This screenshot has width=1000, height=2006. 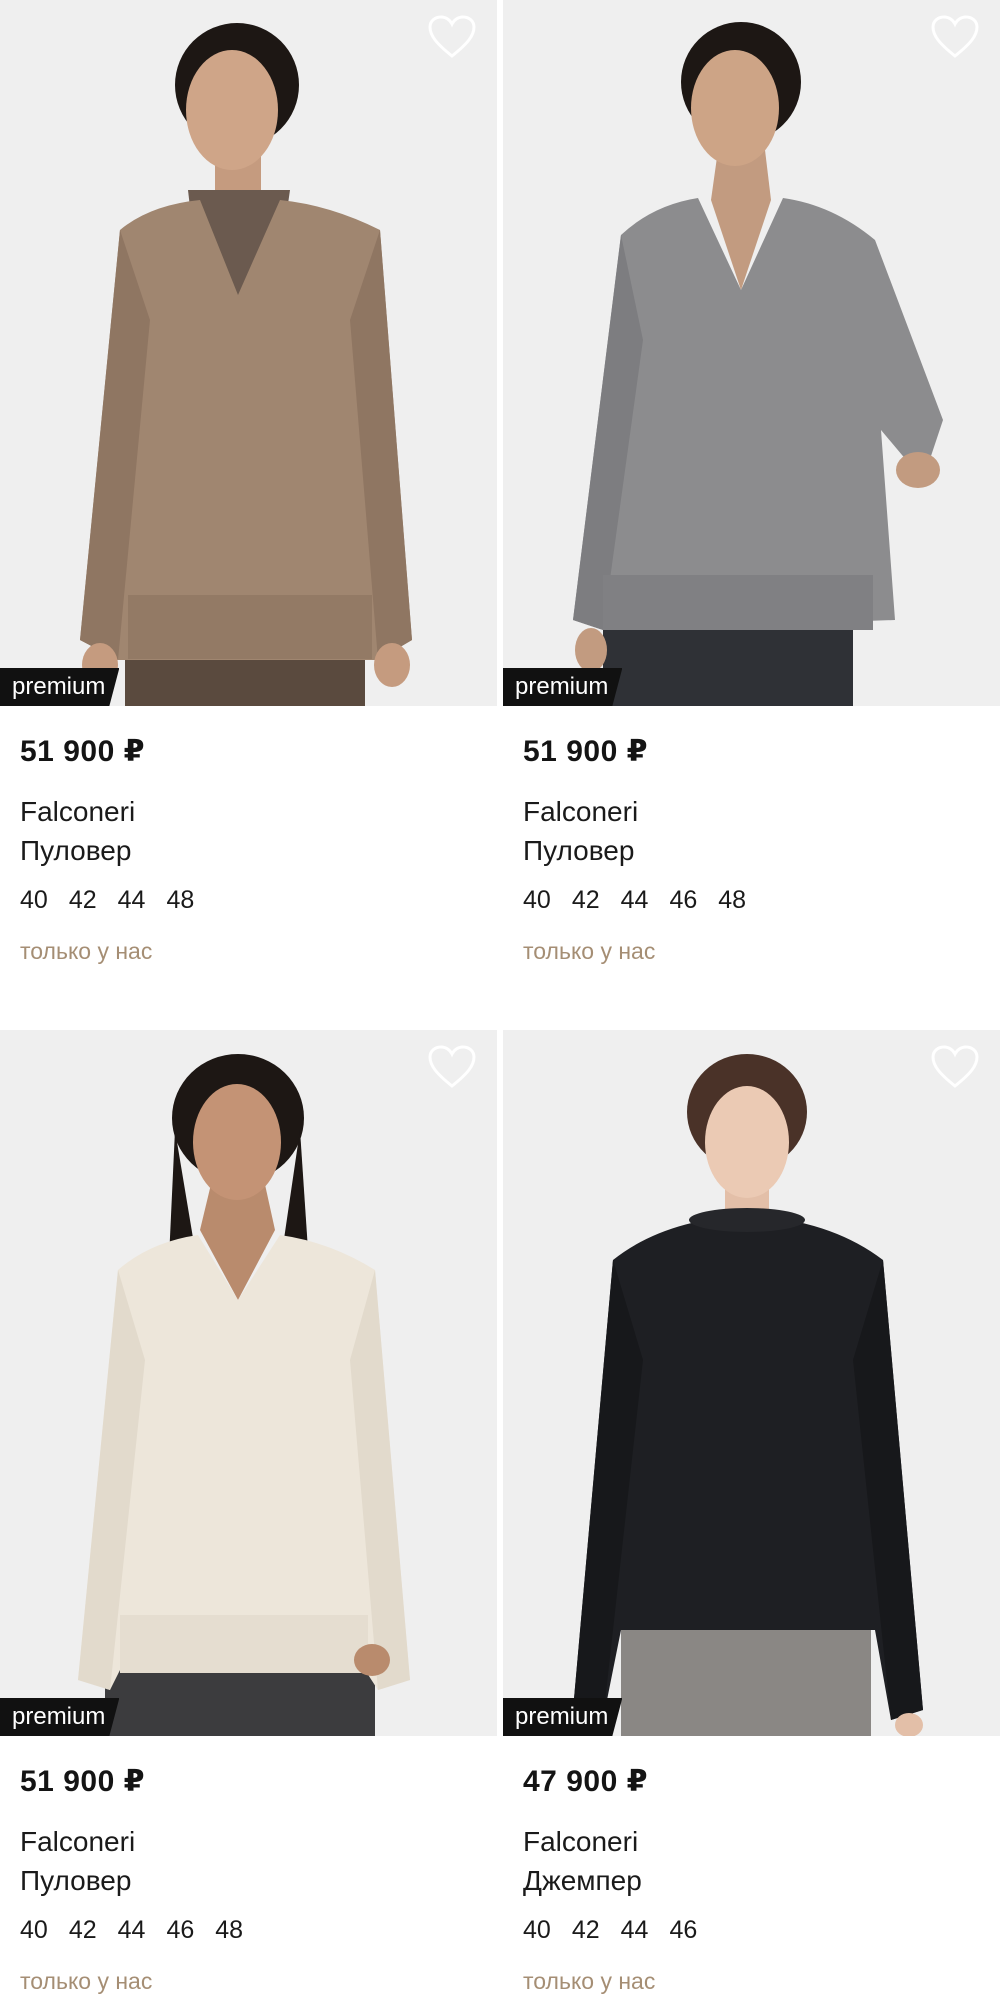 I want to click on product-price: 47 900 ₽, so click(x=585, y=1781).